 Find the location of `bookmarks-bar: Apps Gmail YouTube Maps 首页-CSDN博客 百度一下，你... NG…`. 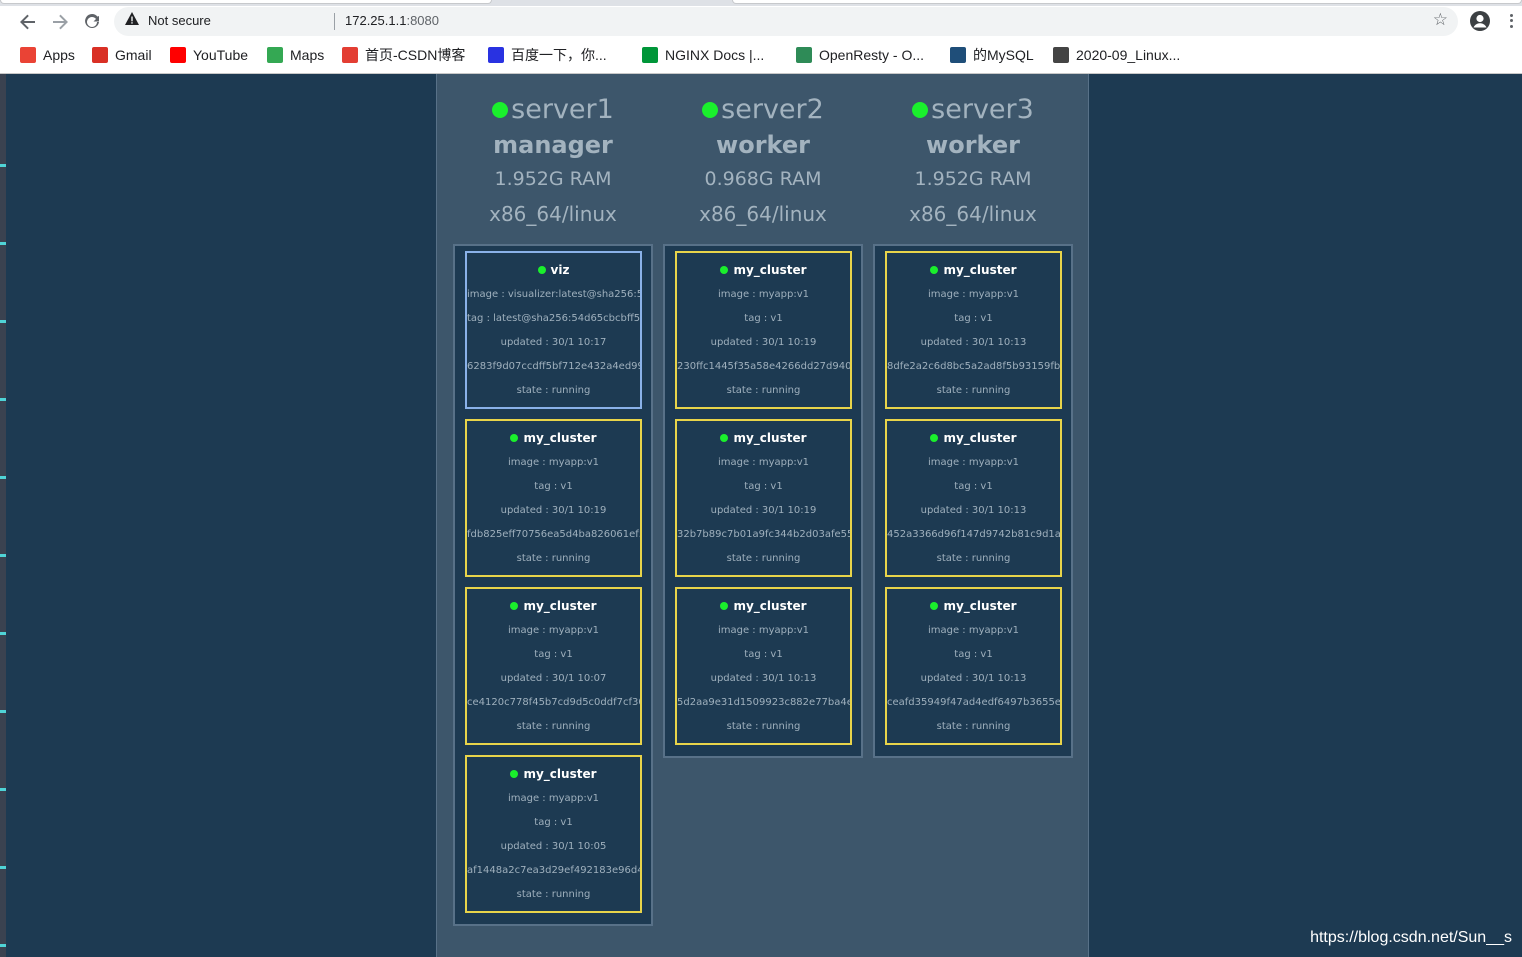

bookmarks-bar: Apps Gmail YouTube Maps 首页-CSDN博客 百度一下，你... NG… is located at coordinates (761, 55).